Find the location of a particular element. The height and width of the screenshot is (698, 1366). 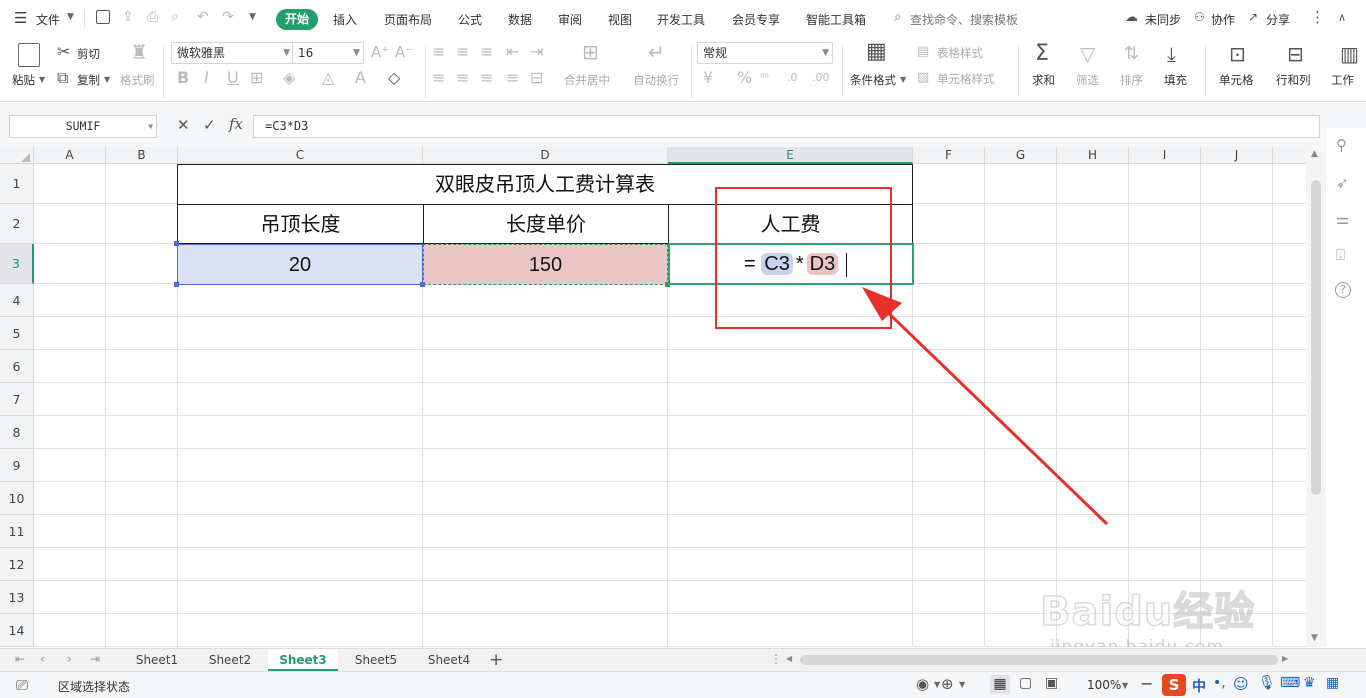

sheet-tab-sheet3: Sheet3 is located at coordinates (303, 660).